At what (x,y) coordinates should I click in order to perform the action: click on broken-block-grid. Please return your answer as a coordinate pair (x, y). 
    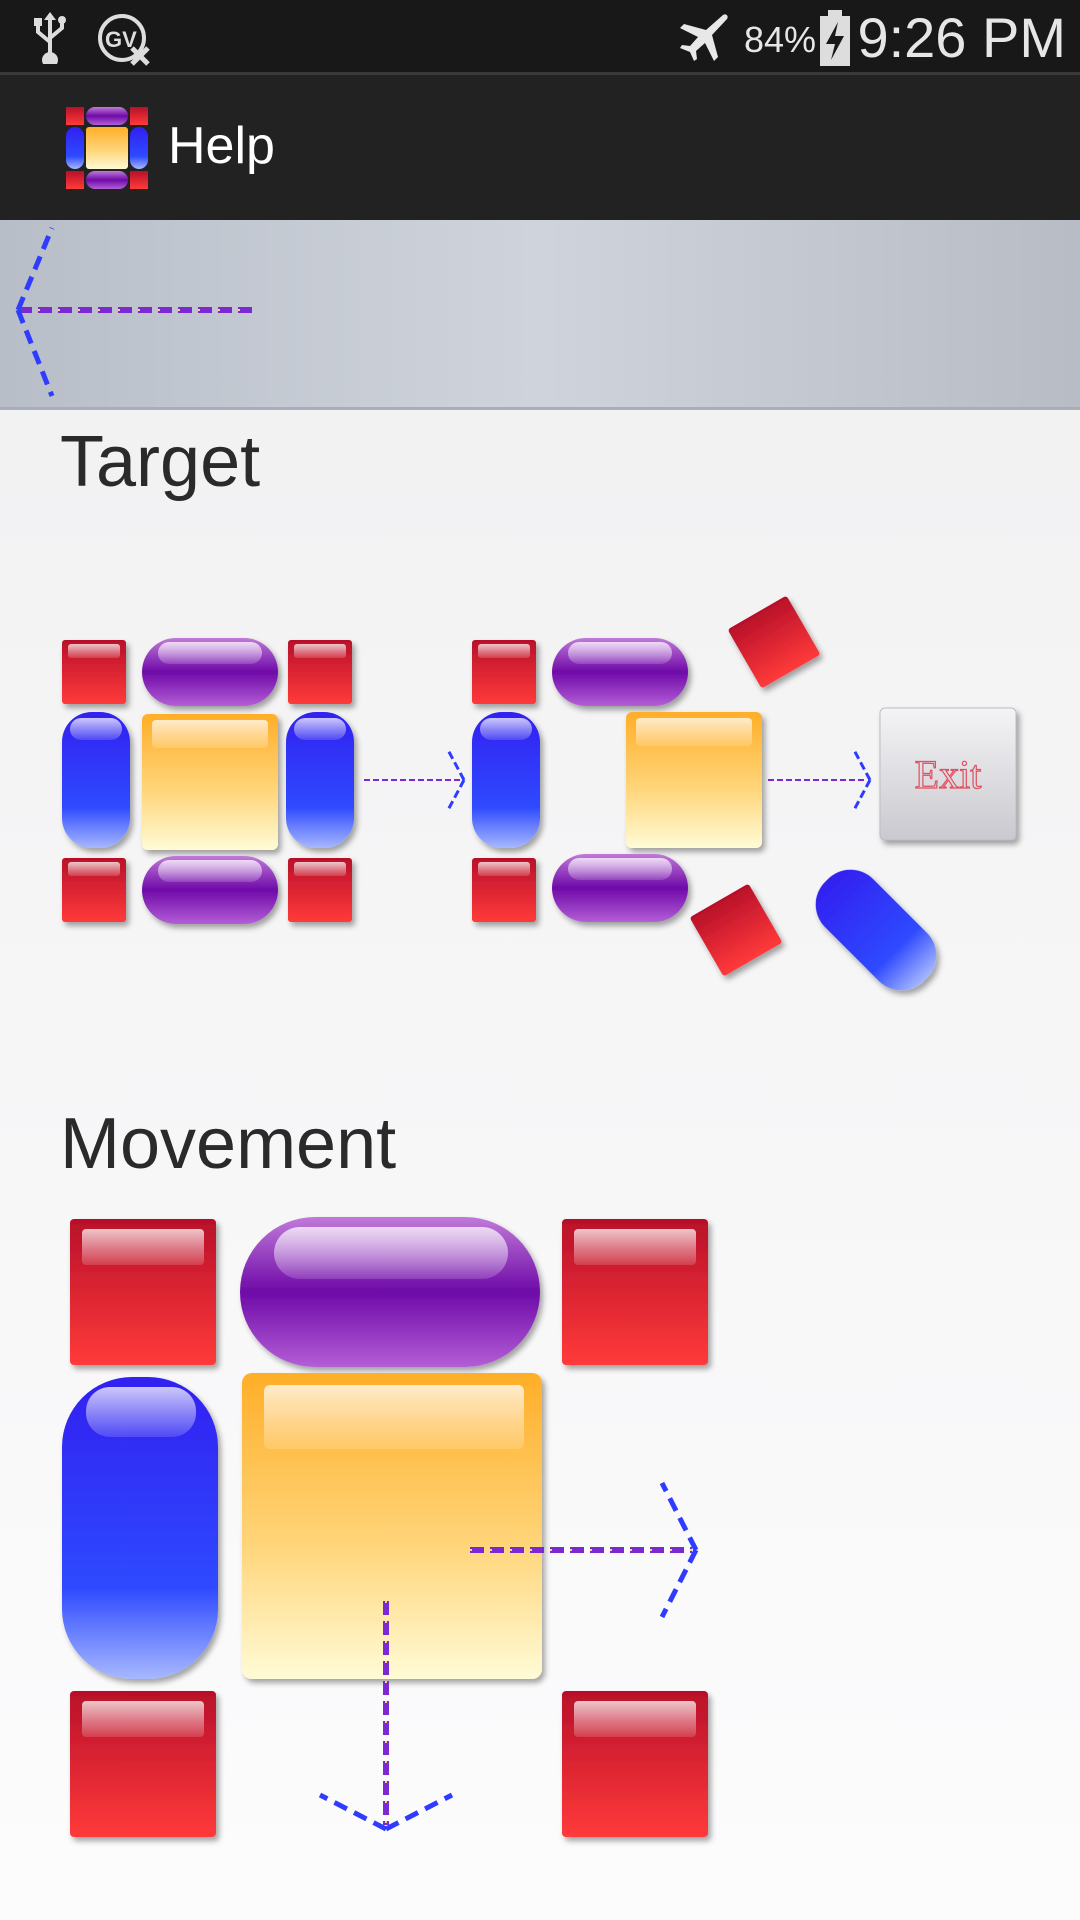
    Looking at the image, I should click on (704, 793).